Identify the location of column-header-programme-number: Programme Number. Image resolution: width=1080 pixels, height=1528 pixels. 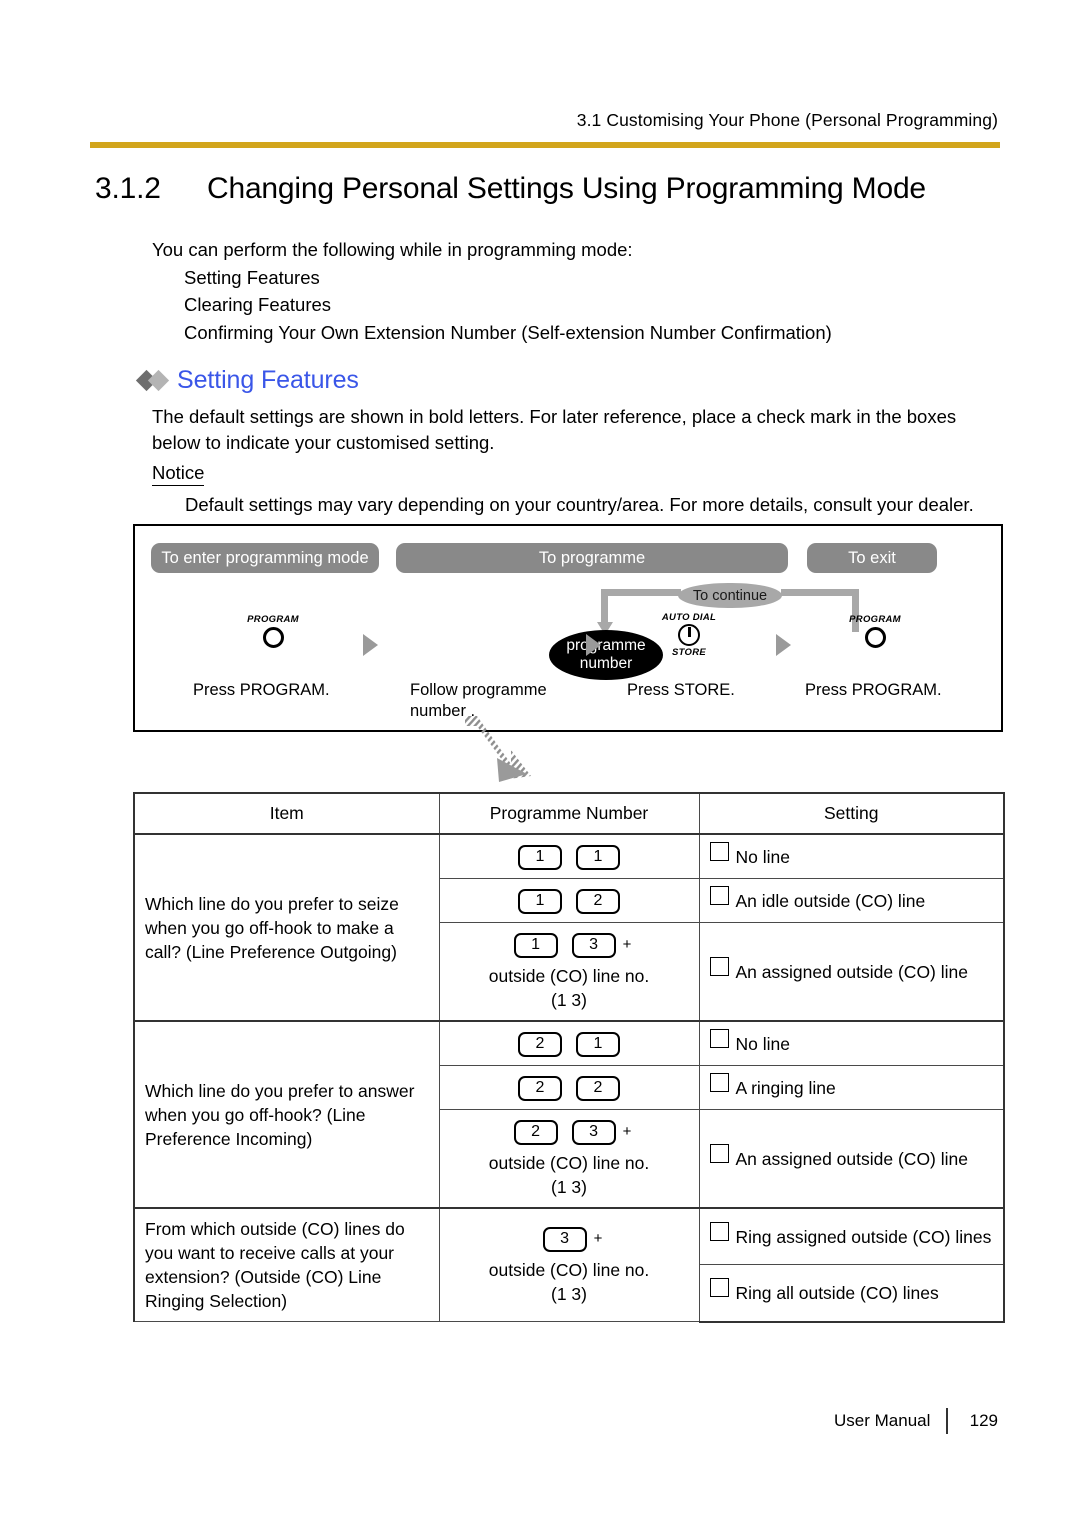
(569, 813).